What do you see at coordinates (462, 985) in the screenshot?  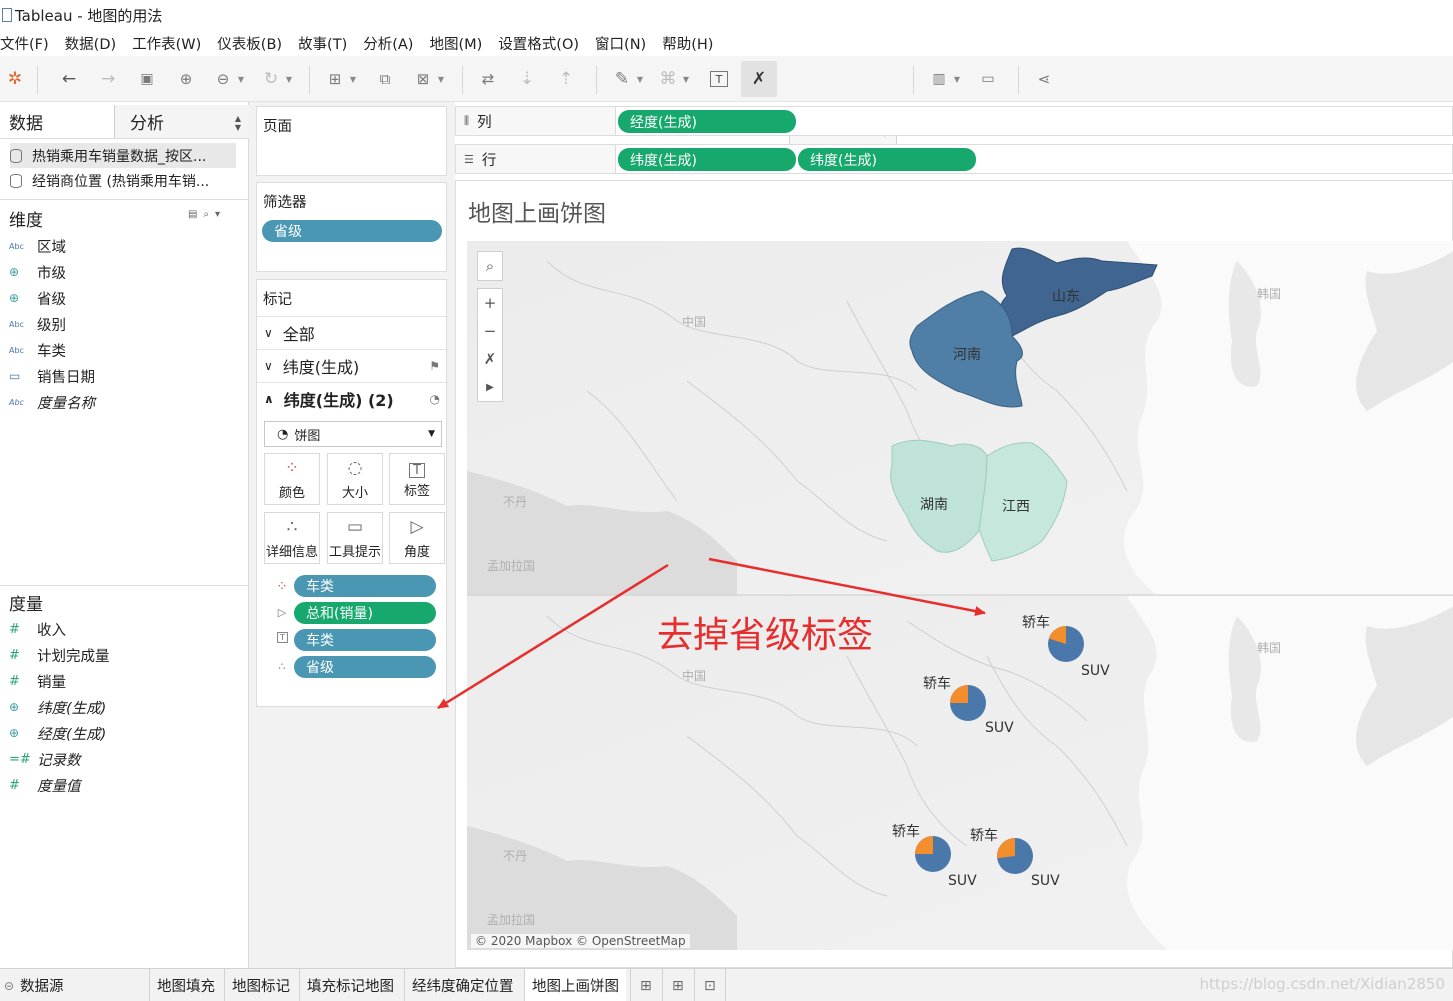 I see `sheet-tab: 经纬度确定位置` at bounding box center [462, 985].